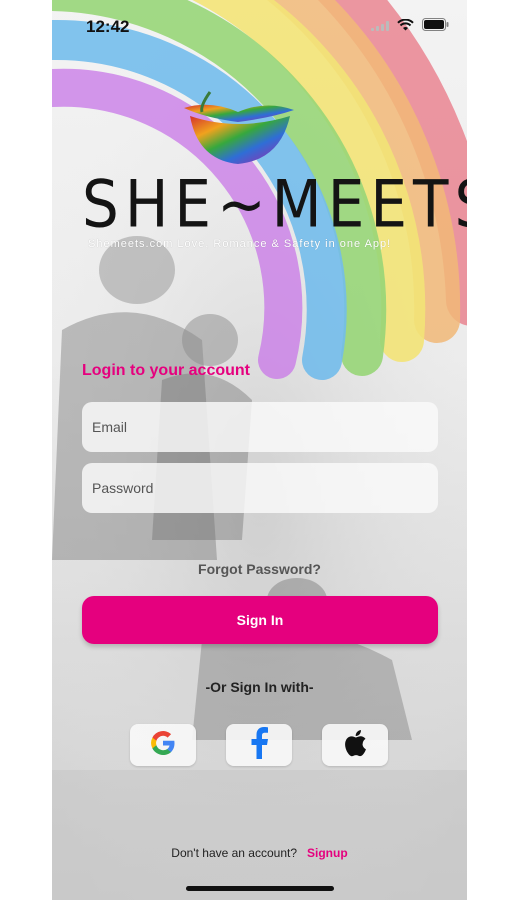 Image resolution: width=507 pixels, height=900 pixels. What do you see at coordinates (234, 853) in the screenshot?
I see `no-account-text: Don't have an account?` at bounding box center [234, 853].